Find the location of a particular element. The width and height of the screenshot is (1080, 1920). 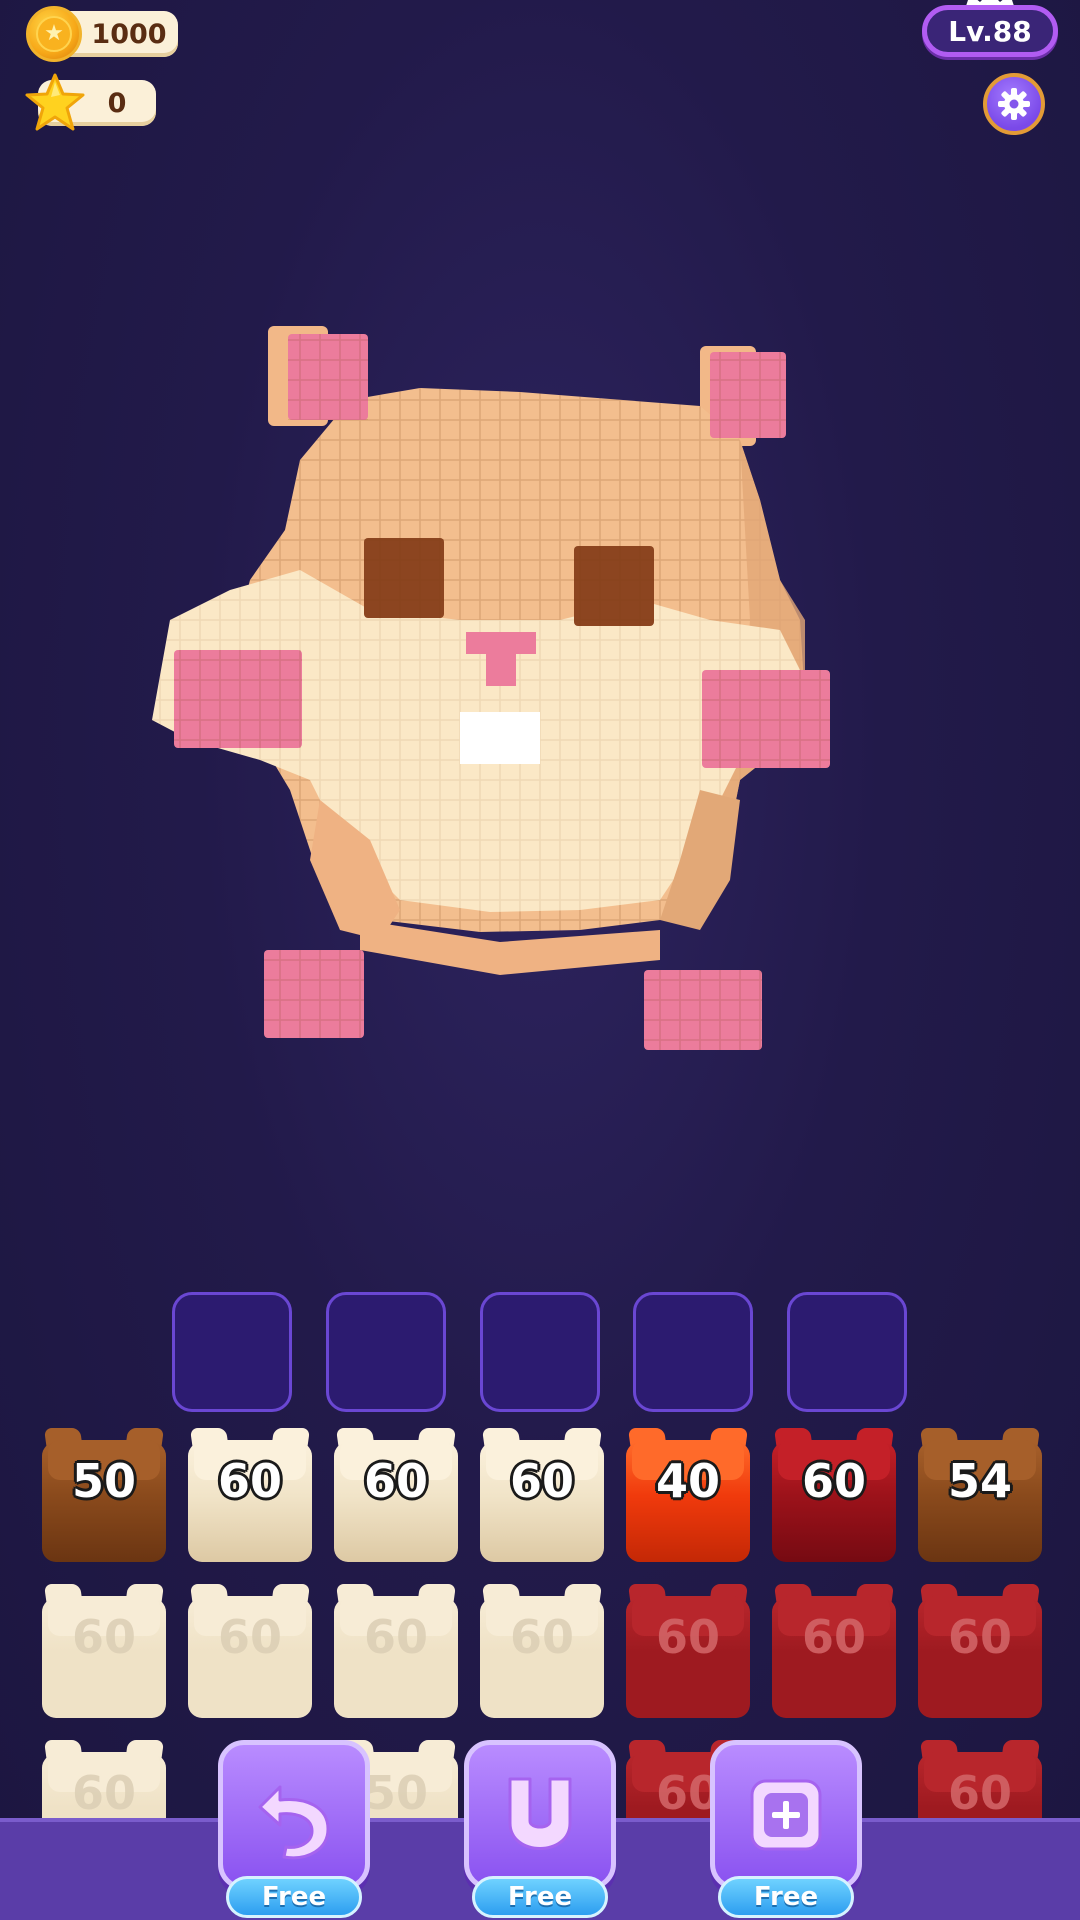

block-row2-7: 60 is located at coordinates (980, 1650).